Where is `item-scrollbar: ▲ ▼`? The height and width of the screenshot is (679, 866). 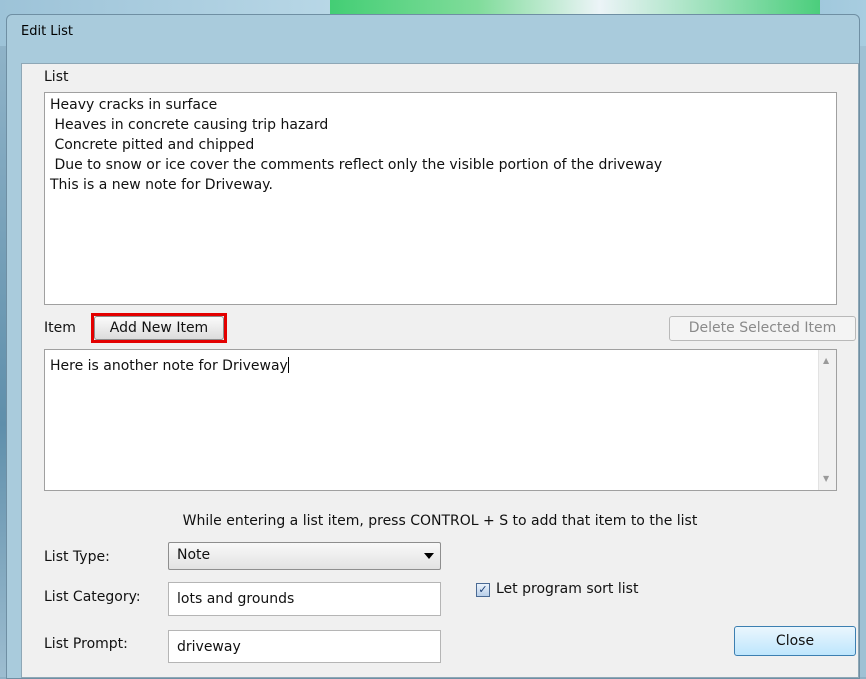 item-scrollbar: ▲ ▼ is located at coordinates (827, 420).